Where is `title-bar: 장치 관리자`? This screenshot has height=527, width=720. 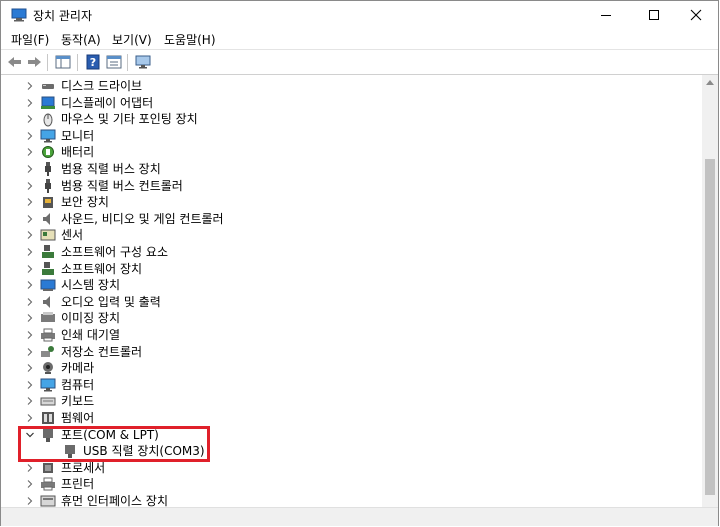
title-bar: 장치 관리자 is located at coordinates (359, 15).